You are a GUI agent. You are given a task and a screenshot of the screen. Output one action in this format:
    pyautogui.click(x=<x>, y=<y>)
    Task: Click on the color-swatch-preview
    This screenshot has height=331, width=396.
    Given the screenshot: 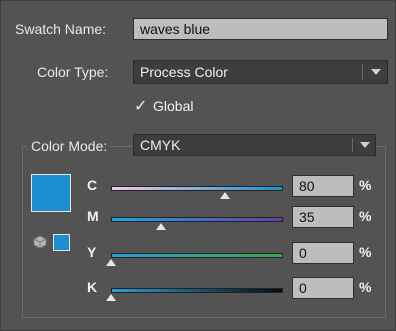 What is the action you would take?
    pyautogui.click(x=51, y=193)
    